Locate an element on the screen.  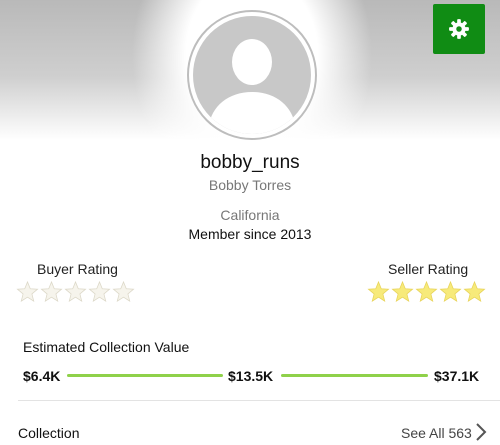
see-all-collection-link: See All 563 is located at coordinates (436, 433).